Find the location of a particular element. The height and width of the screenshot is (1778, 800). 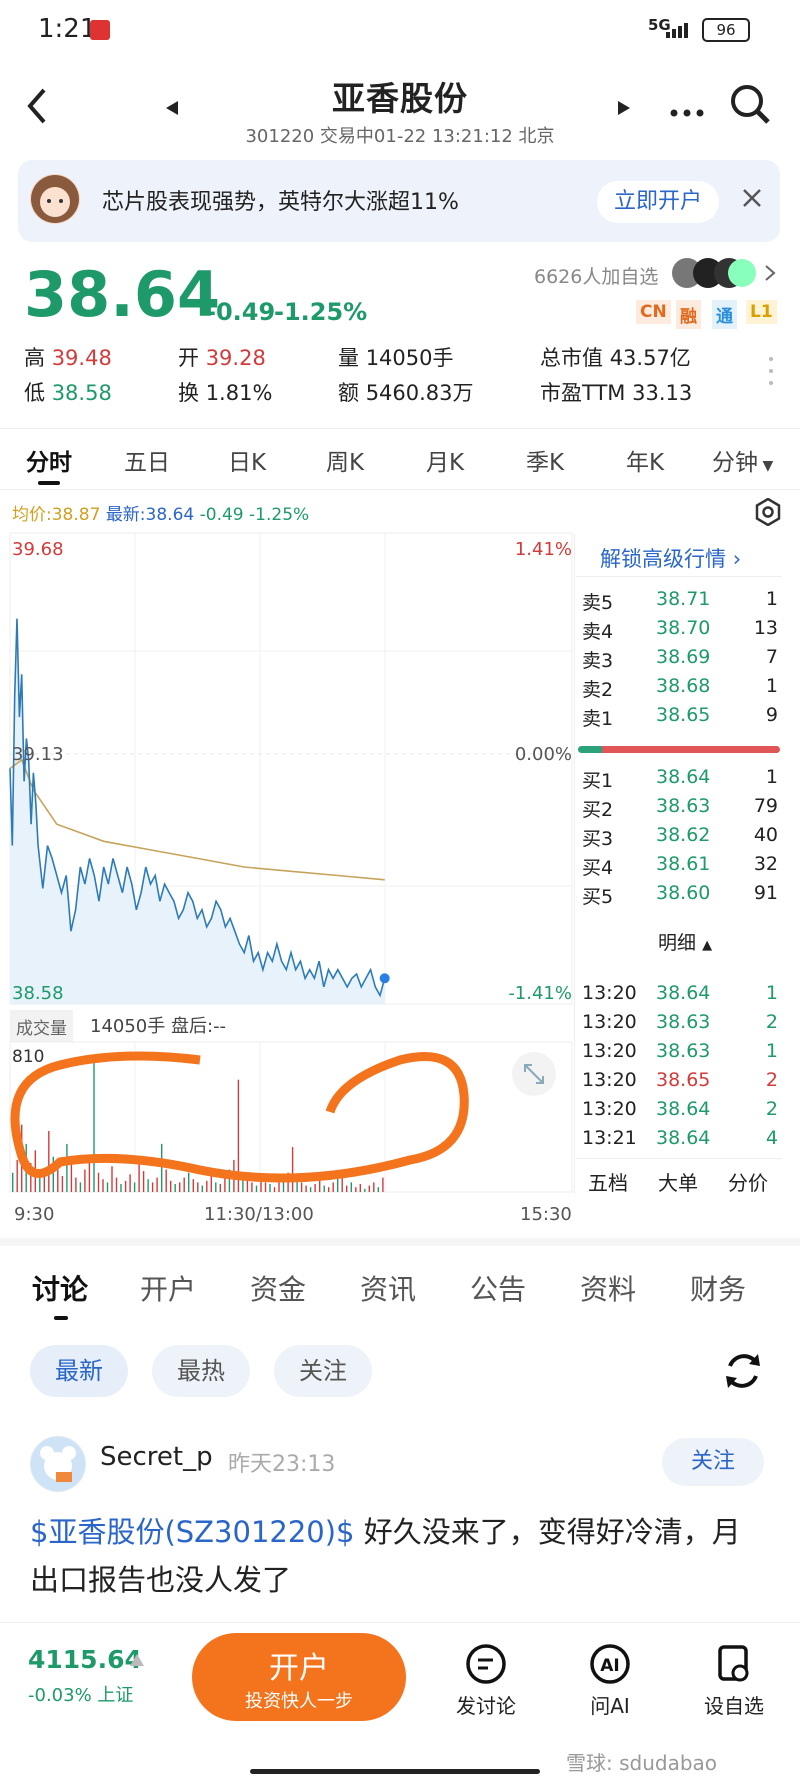

avatar is located at coordinates (58, 1464).